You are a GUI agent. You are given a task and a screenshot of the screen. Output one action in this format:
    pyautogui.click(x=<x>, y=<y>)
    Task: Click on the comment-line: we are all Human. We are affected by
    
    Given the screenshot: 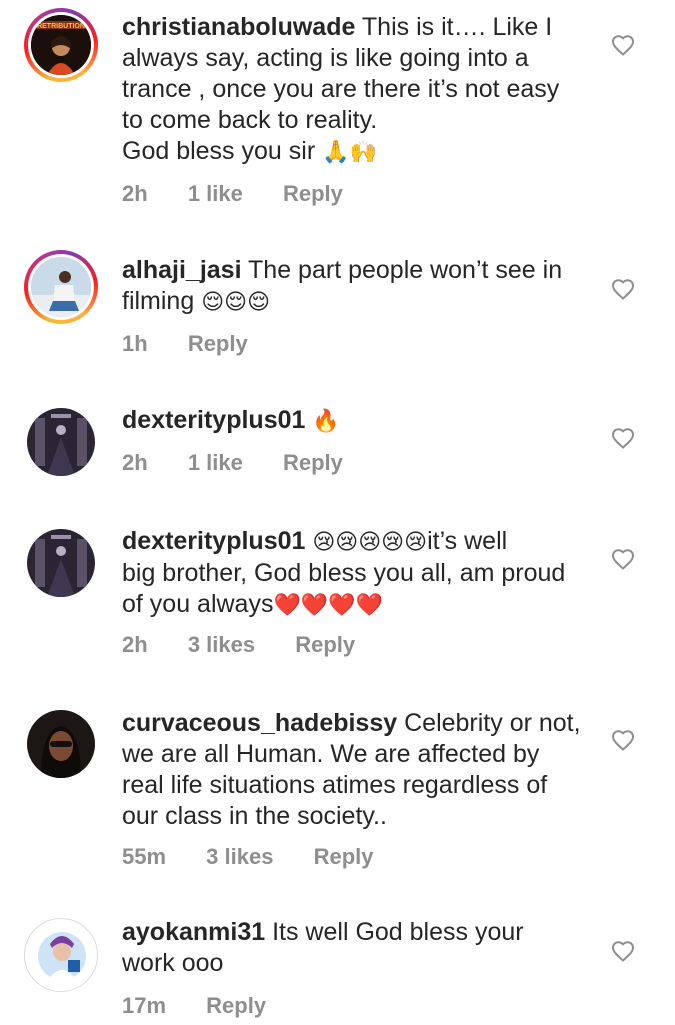 What is the action you would take?
    pyautogui.click(x=331, y=754)
    